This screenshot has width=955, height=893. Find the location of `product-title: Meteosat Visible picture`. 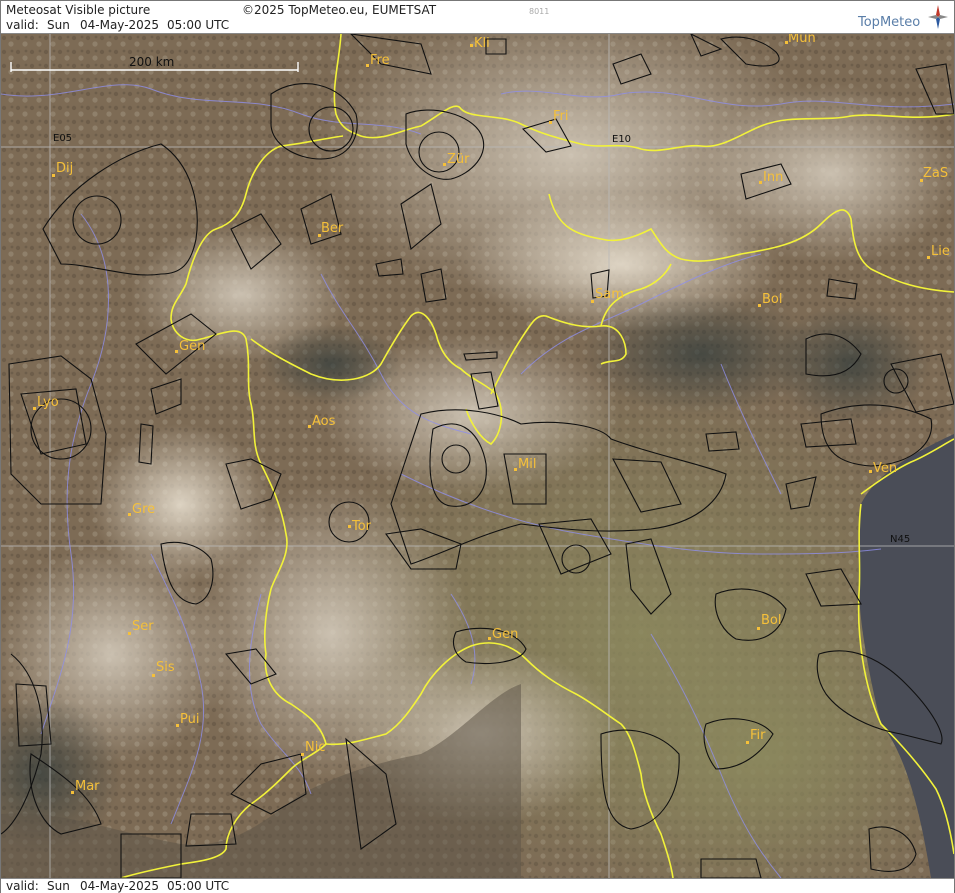

product-title: Meteosat Visible picture is located at coordinates (78, 10).